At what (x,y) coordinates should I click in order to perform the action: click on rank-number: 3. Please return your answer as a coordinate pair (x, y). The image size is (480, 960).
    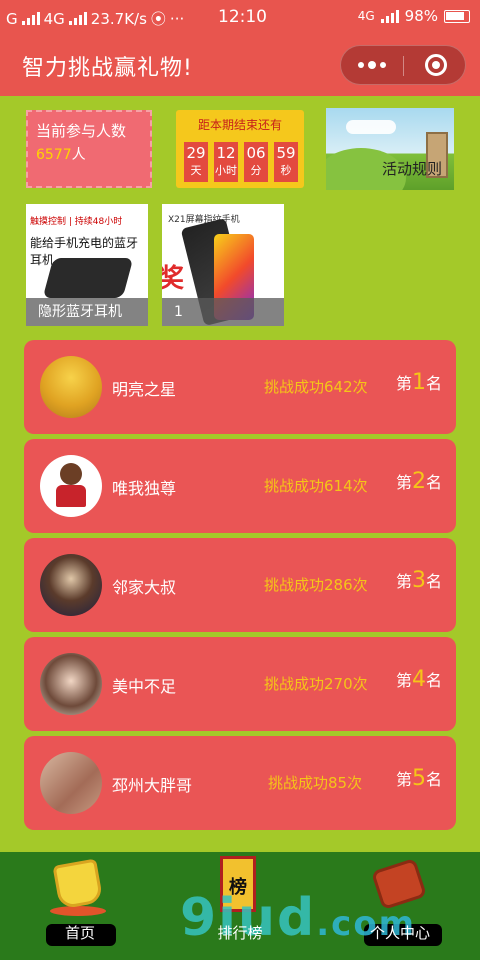
    Looking at the image, I should click on (419, 580).